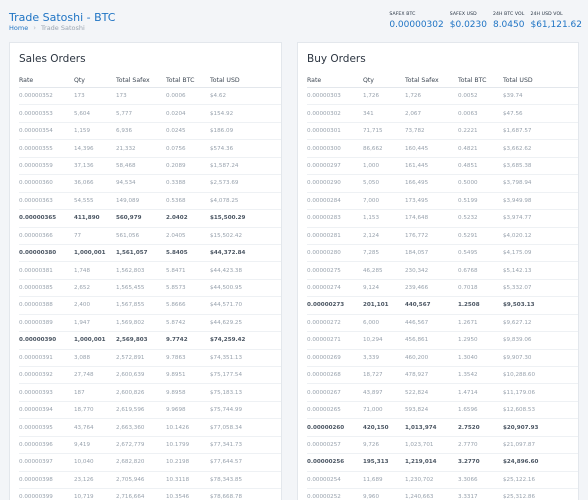  Describe the element at coordinates (517, 322) in the screenshot. I see `total-usd-cell: $9,627.12` at that location.